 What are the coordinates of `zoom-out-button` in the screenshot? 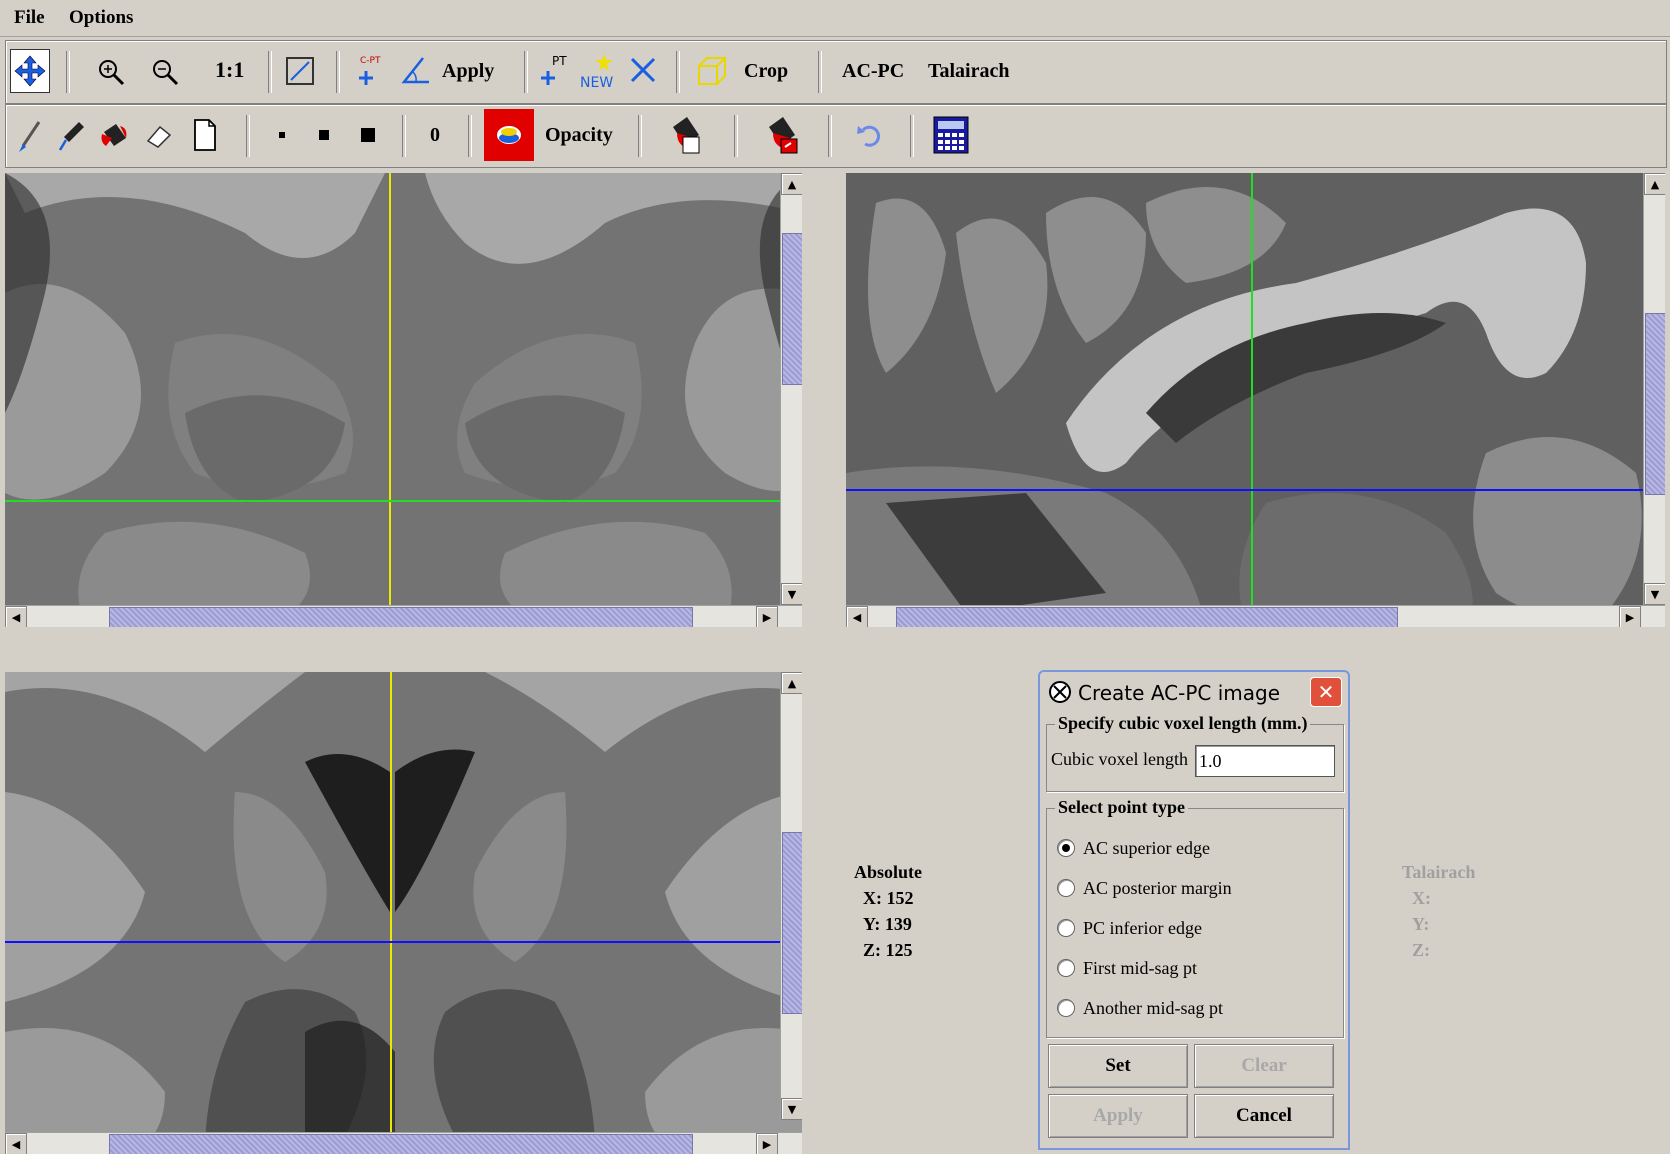 It's located at (165, 72).